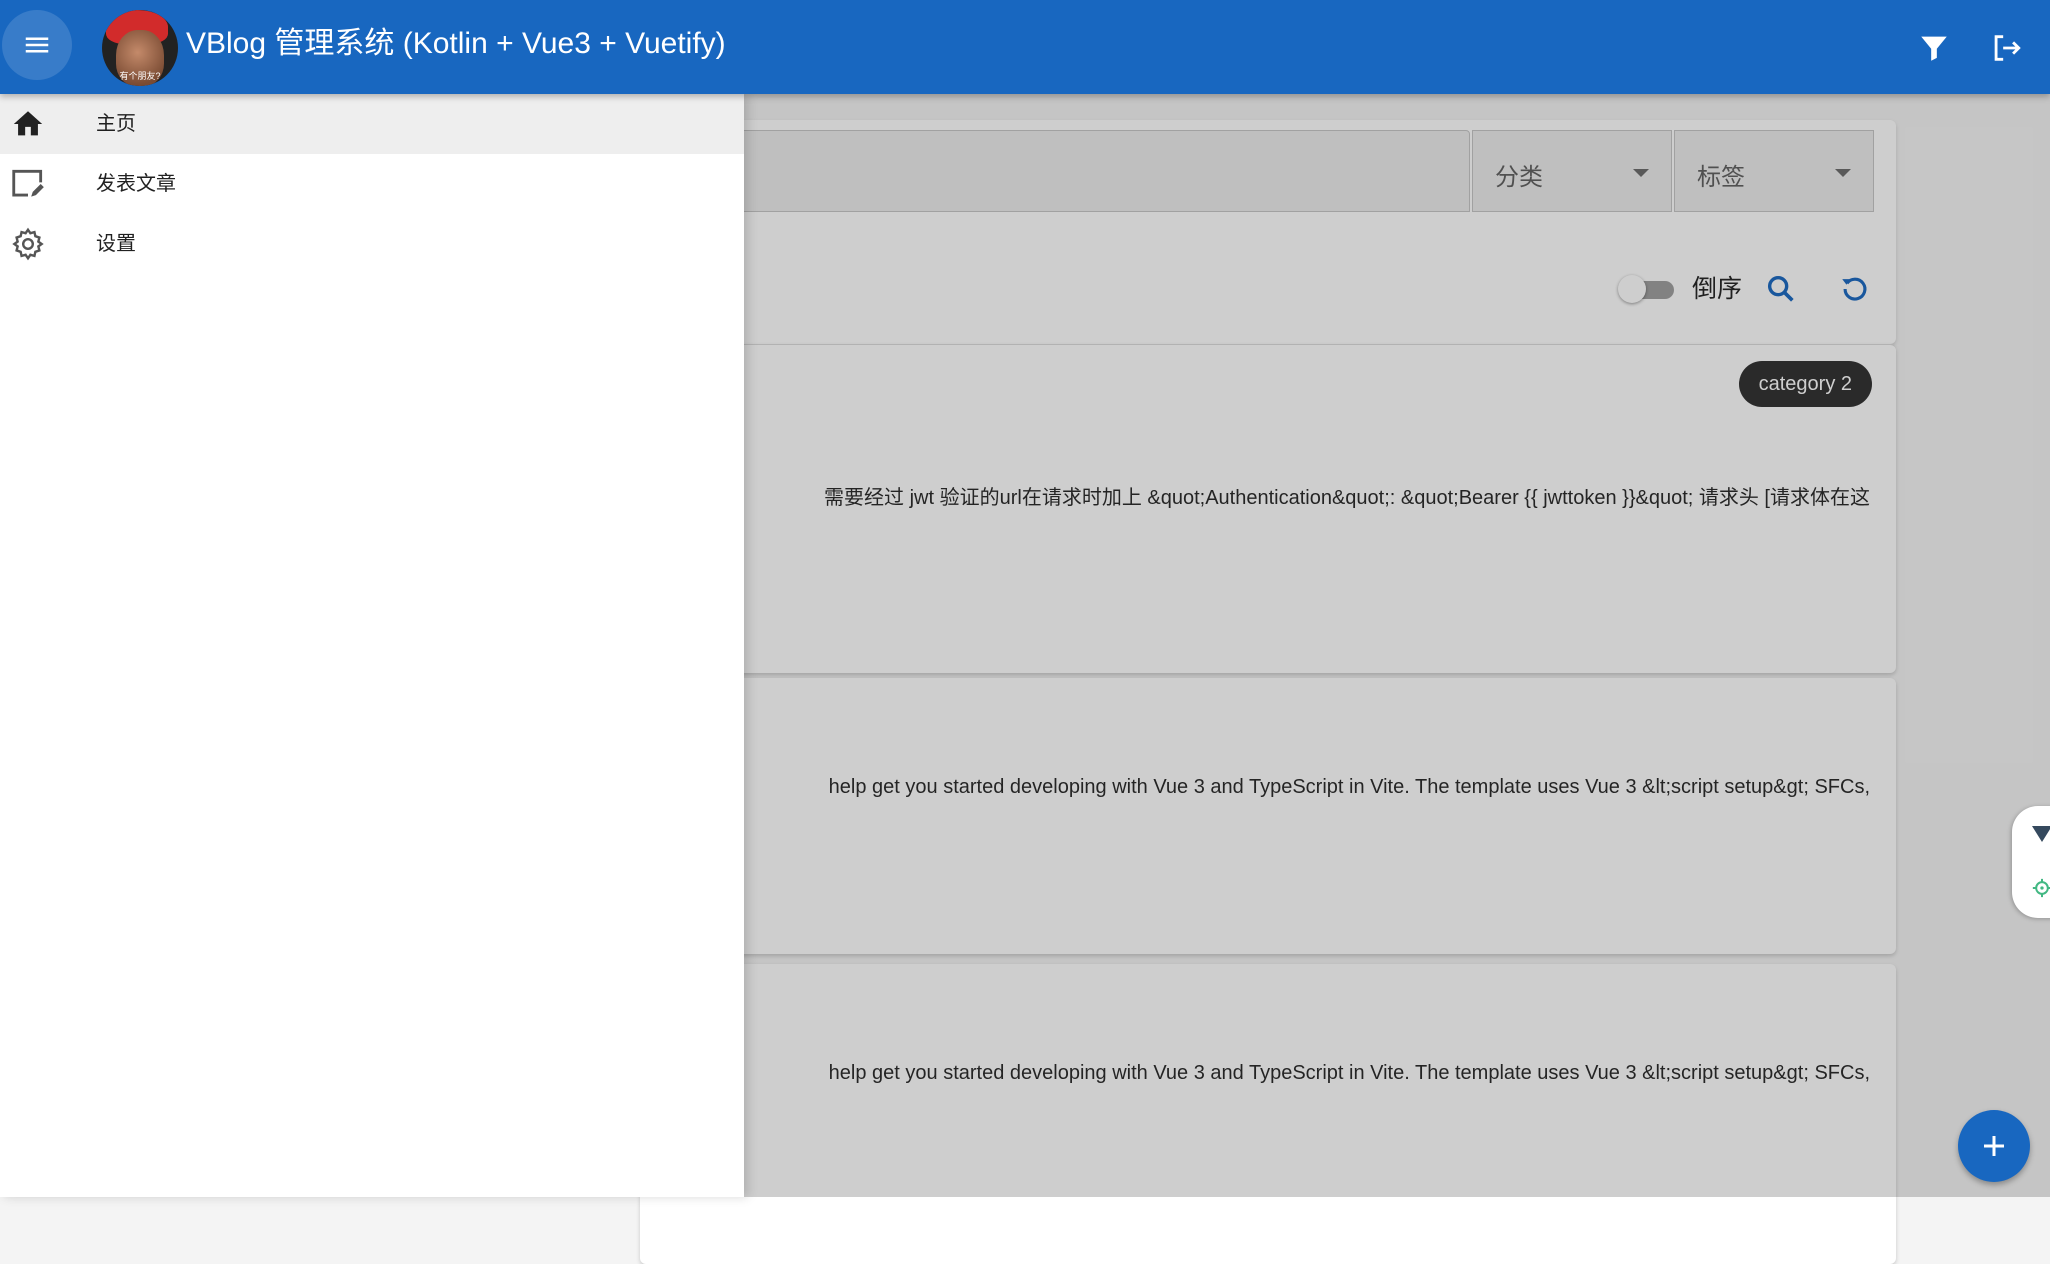 This screenshot has height=1264, width=2050. I want to click on menu-icon, so click(37, 45).